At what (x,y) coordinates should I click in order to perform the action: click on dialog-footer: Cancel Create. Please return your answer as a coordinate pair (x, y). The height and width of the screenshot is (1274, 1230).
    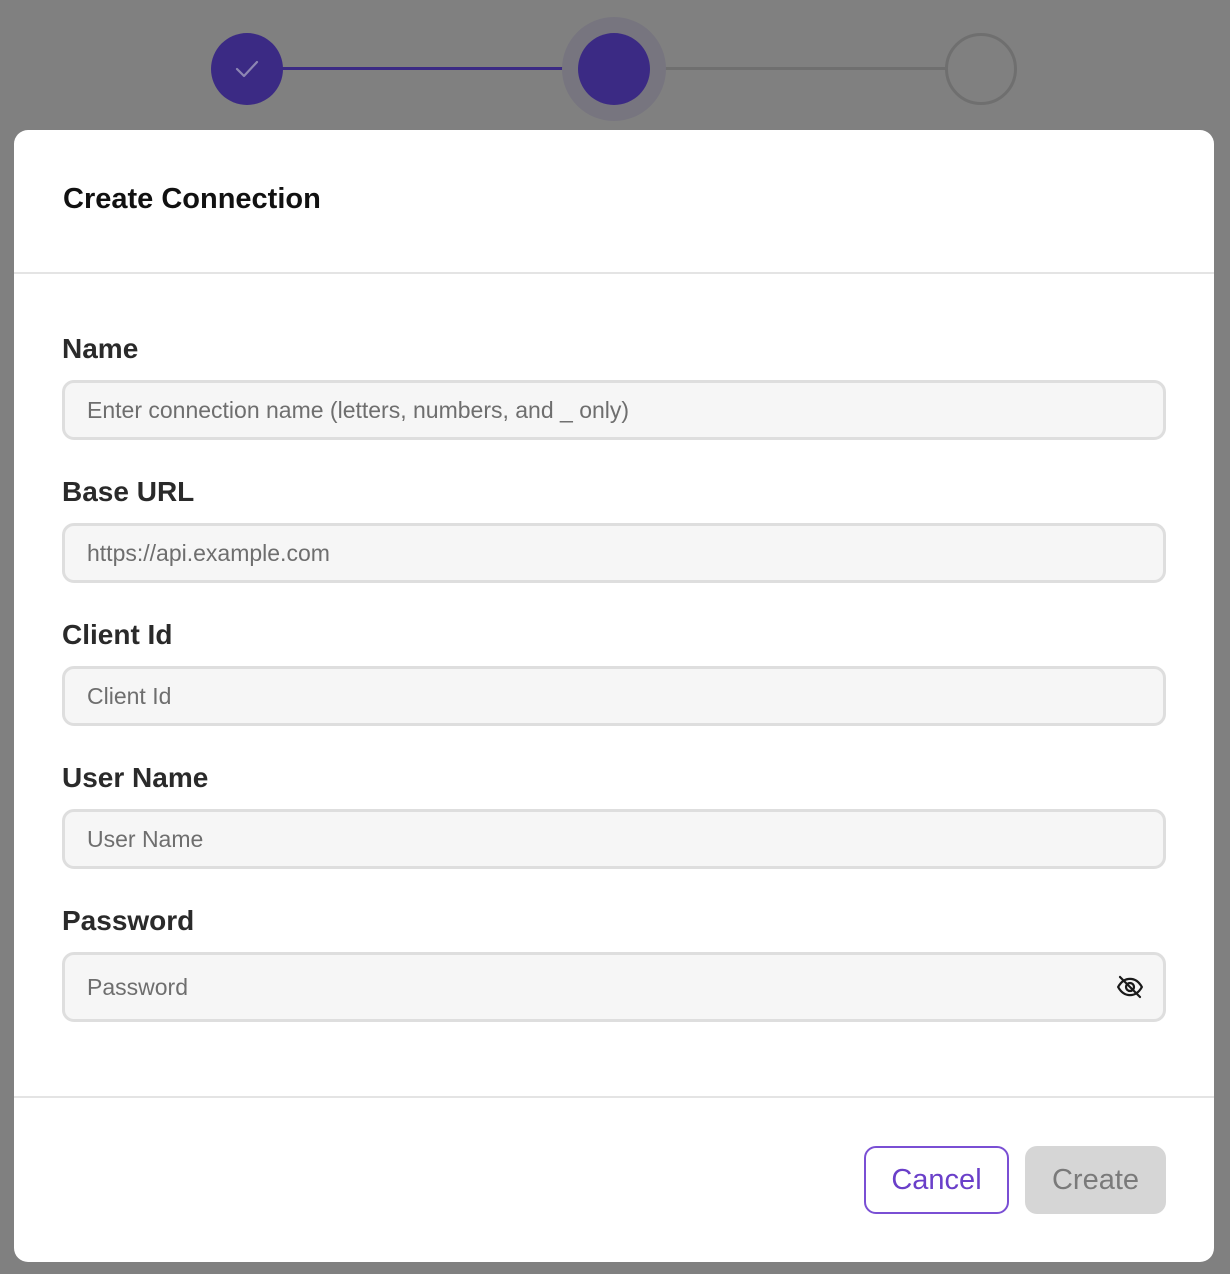
    Looking at the image, I should click on (614, 1179).